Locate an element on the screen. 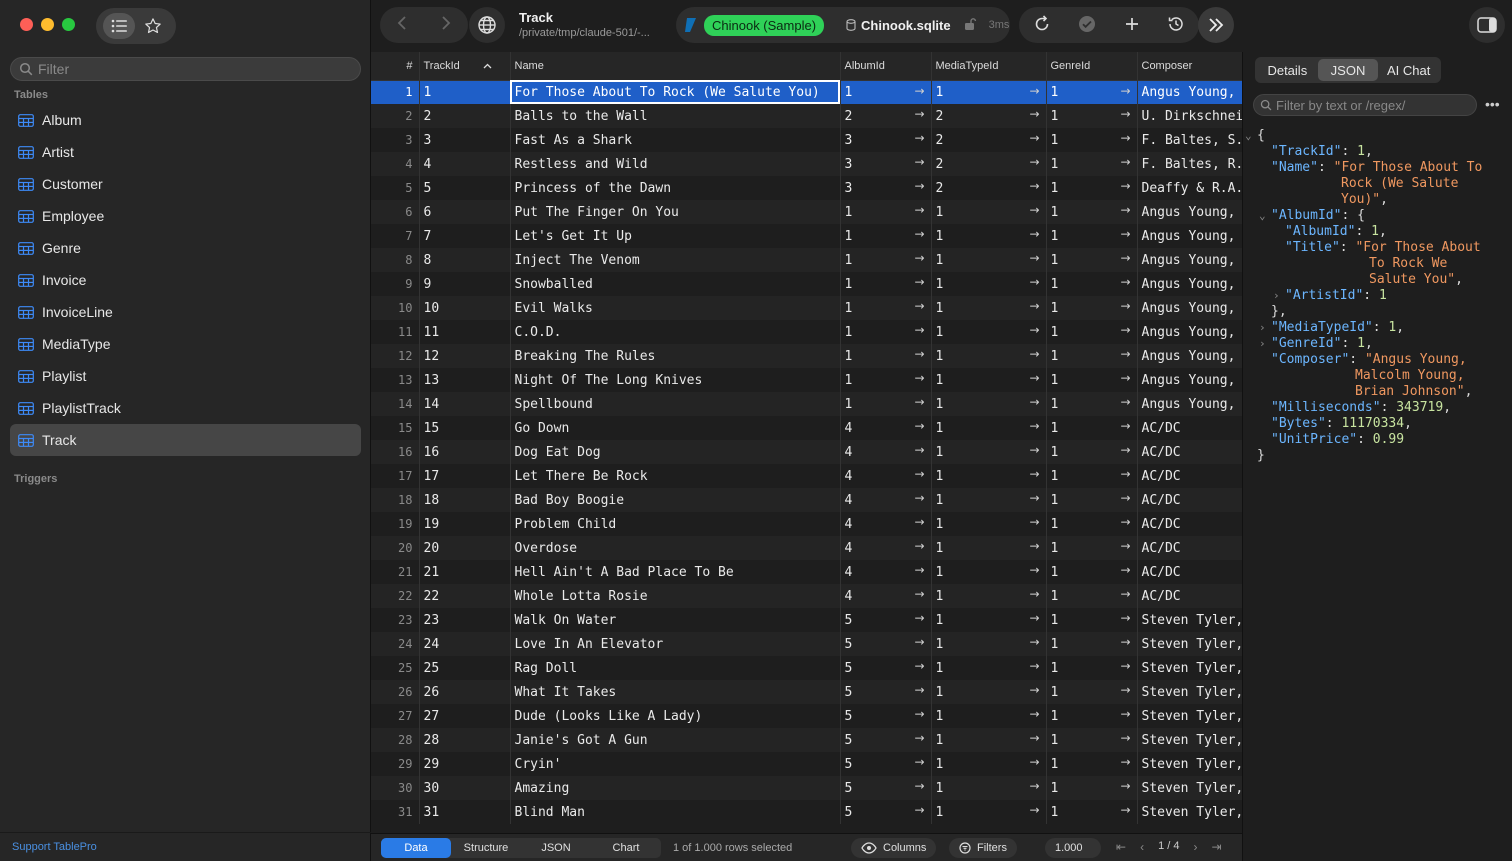 This screenshot has width=1512, height=861. cell-name: Let There Be Rock is located at coordinates (675, 476).